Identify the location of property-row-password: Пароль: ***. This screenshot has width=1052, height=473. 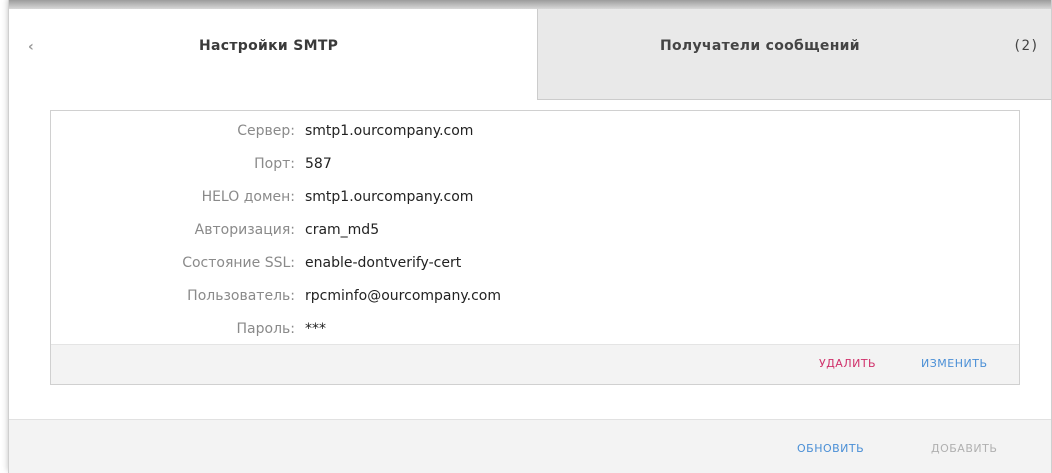
(535, 333).